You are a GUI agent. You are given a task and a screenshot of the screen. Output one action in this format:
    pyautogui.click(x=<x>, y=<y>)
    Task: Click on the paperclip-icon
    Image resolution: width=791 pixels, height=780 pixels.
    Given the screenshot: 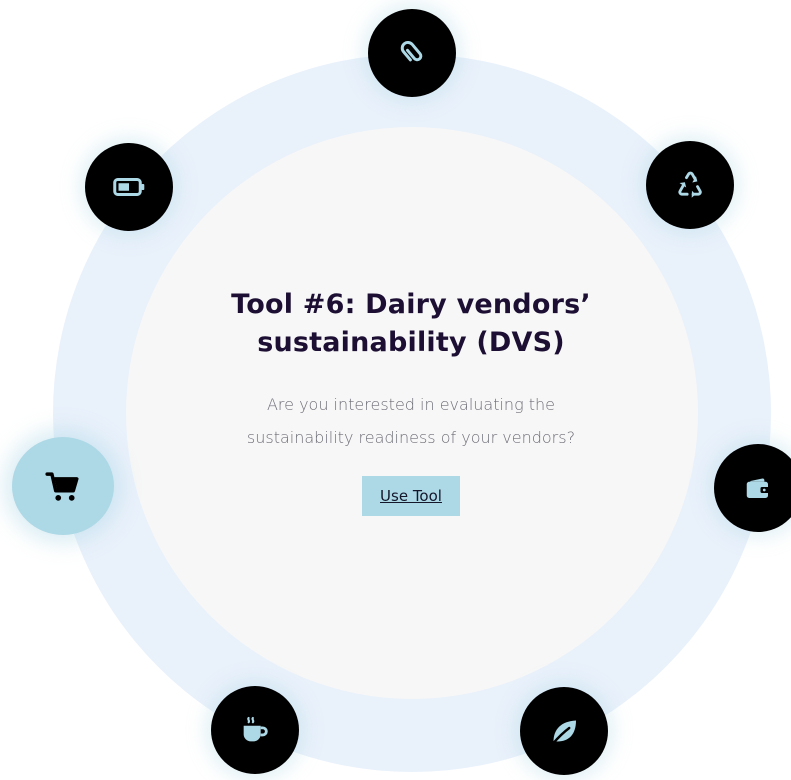 What is the action you would take?
    pyautogui.click(x=411, y=51)
    